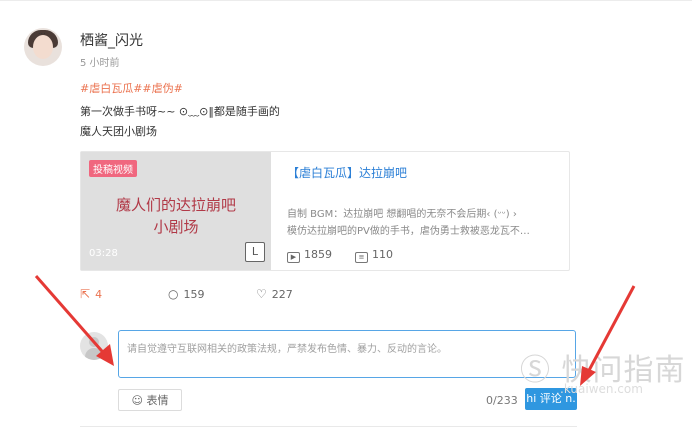 The image size is (692, 434). What do you see at coordinates (111, 40) in the screenshot?
I see `username: 栖酱_闪光` at bounding box center [111, 40].